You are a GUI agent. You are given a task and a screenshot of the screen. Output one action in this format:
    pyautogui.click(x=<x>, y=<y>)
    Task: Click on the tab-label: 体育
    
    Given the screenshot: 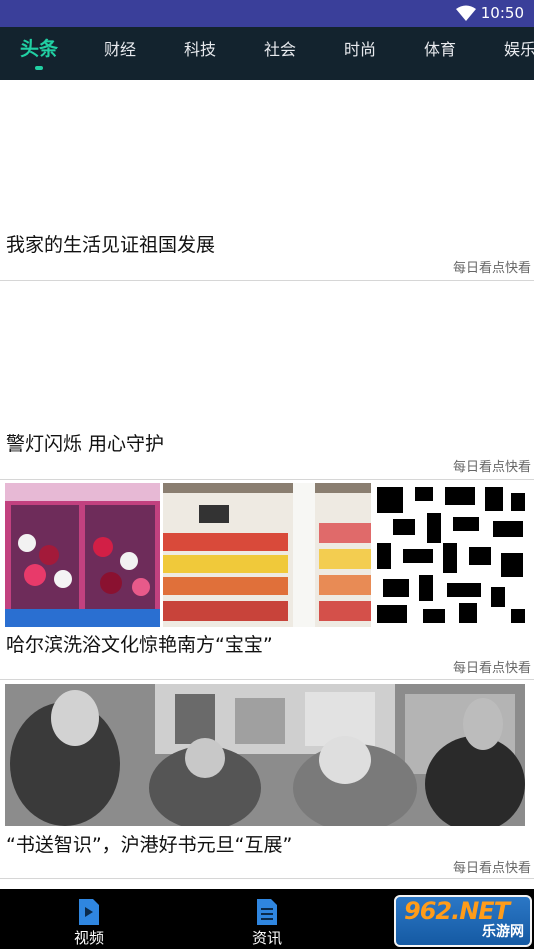 What is the action you would take?
    pyautogui.click(x=440, y=49)
    